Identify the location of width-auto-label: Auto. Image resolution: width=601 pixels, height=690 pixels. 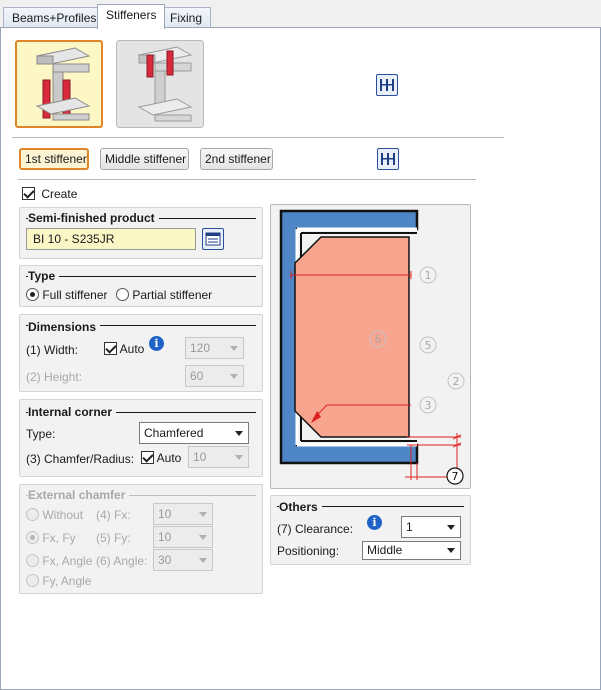
(132, 349).